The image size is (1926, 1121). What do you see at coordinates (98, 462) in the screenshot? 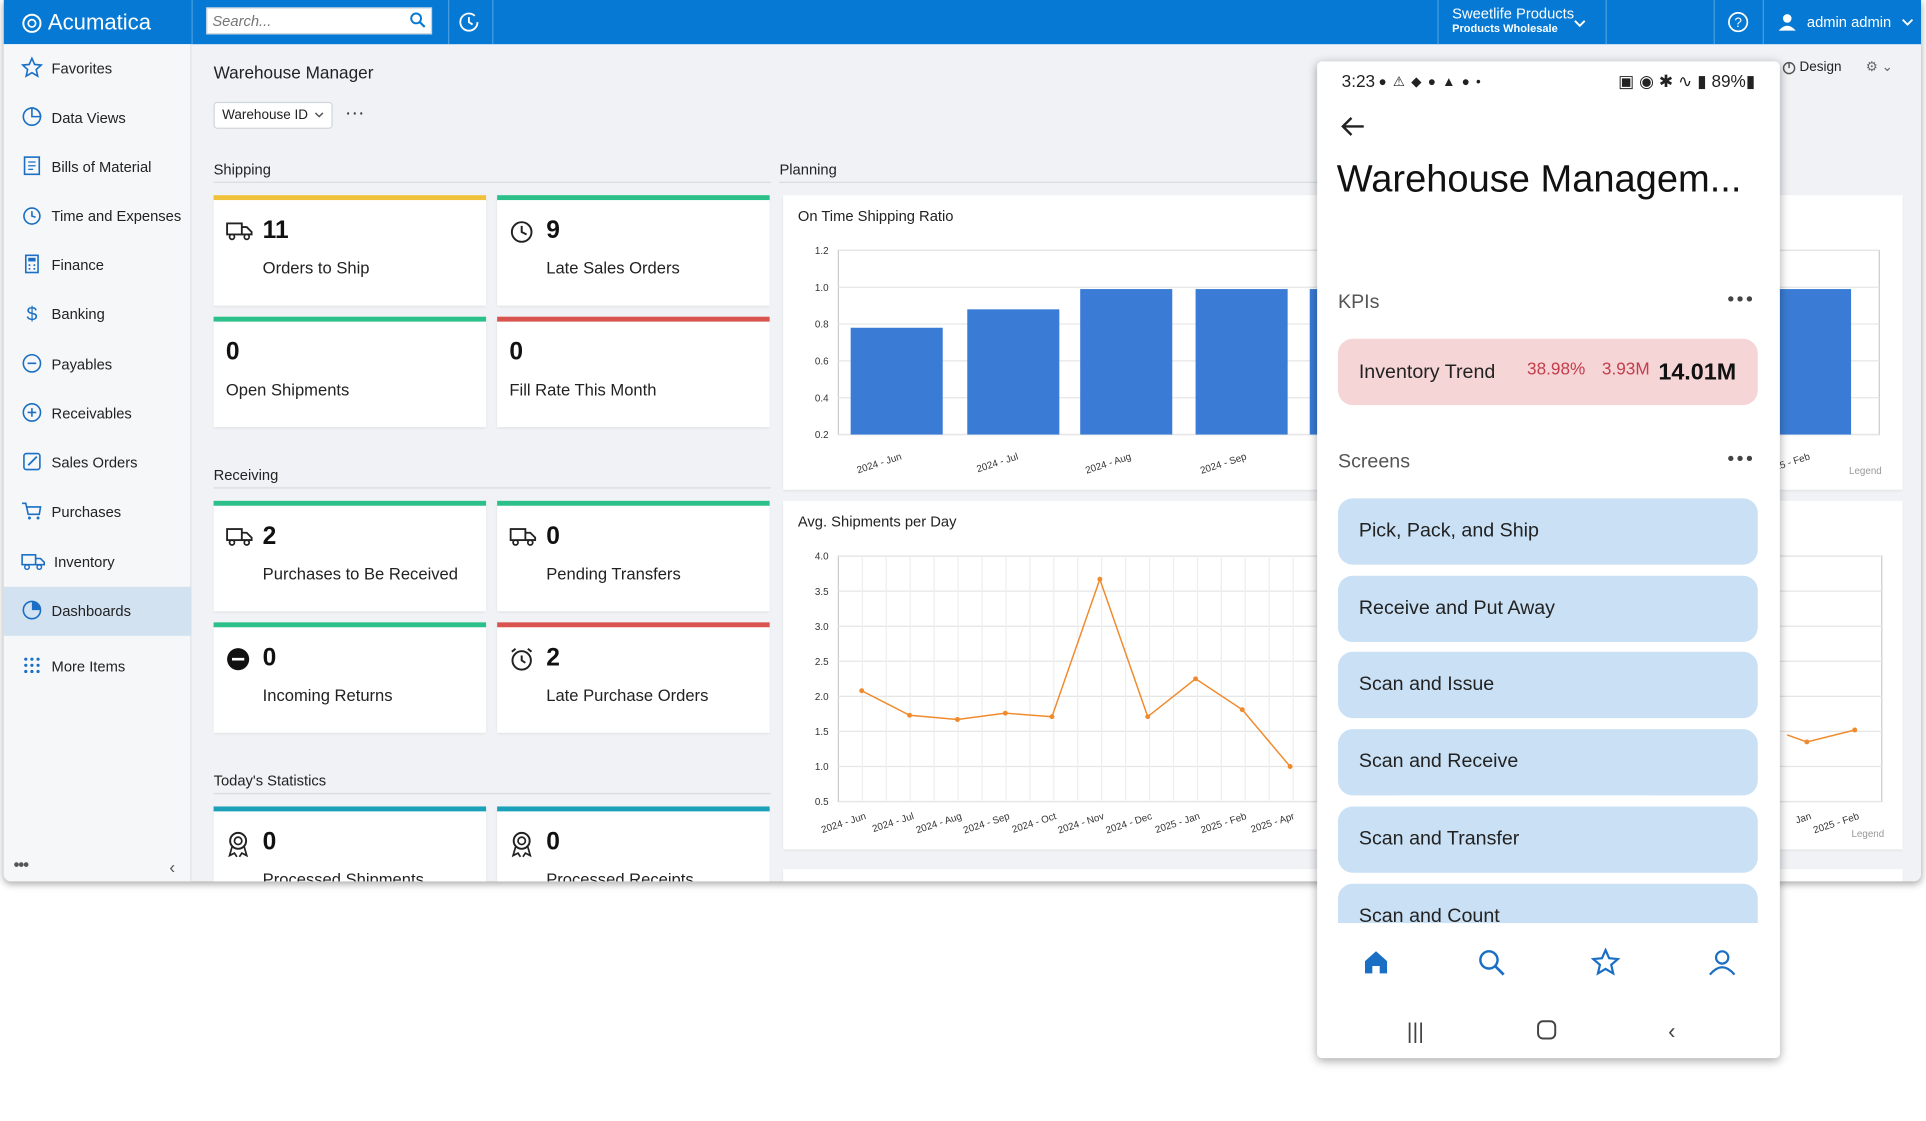
I see `sidebar-item-sales-orders: Sales Orders` at bounding box center [98, 462].